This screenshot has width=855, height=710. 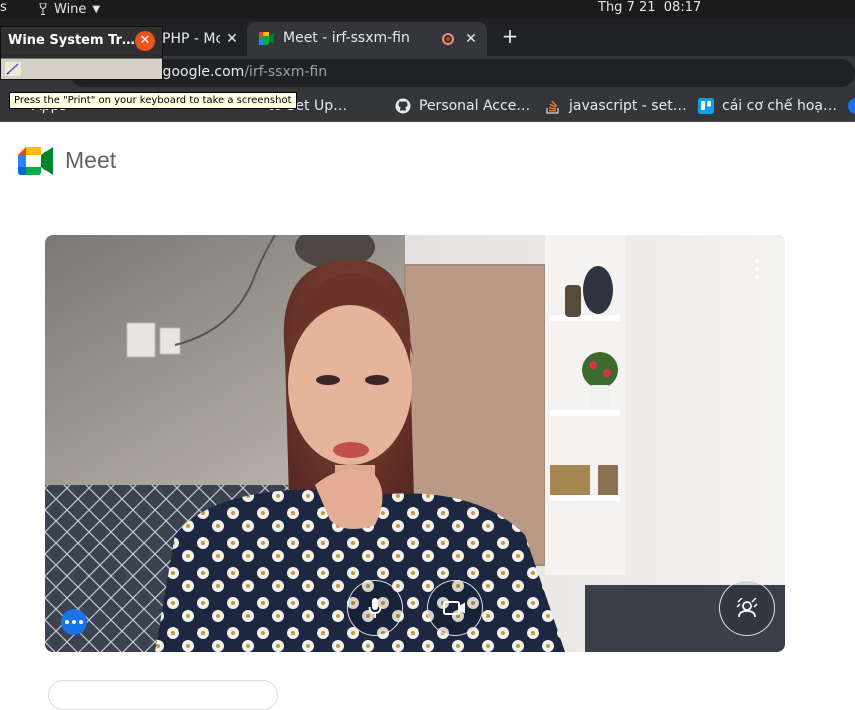 I want to click on wine-system-tray-window: Wine System Tr… ✕, so click(x=81, y=53).